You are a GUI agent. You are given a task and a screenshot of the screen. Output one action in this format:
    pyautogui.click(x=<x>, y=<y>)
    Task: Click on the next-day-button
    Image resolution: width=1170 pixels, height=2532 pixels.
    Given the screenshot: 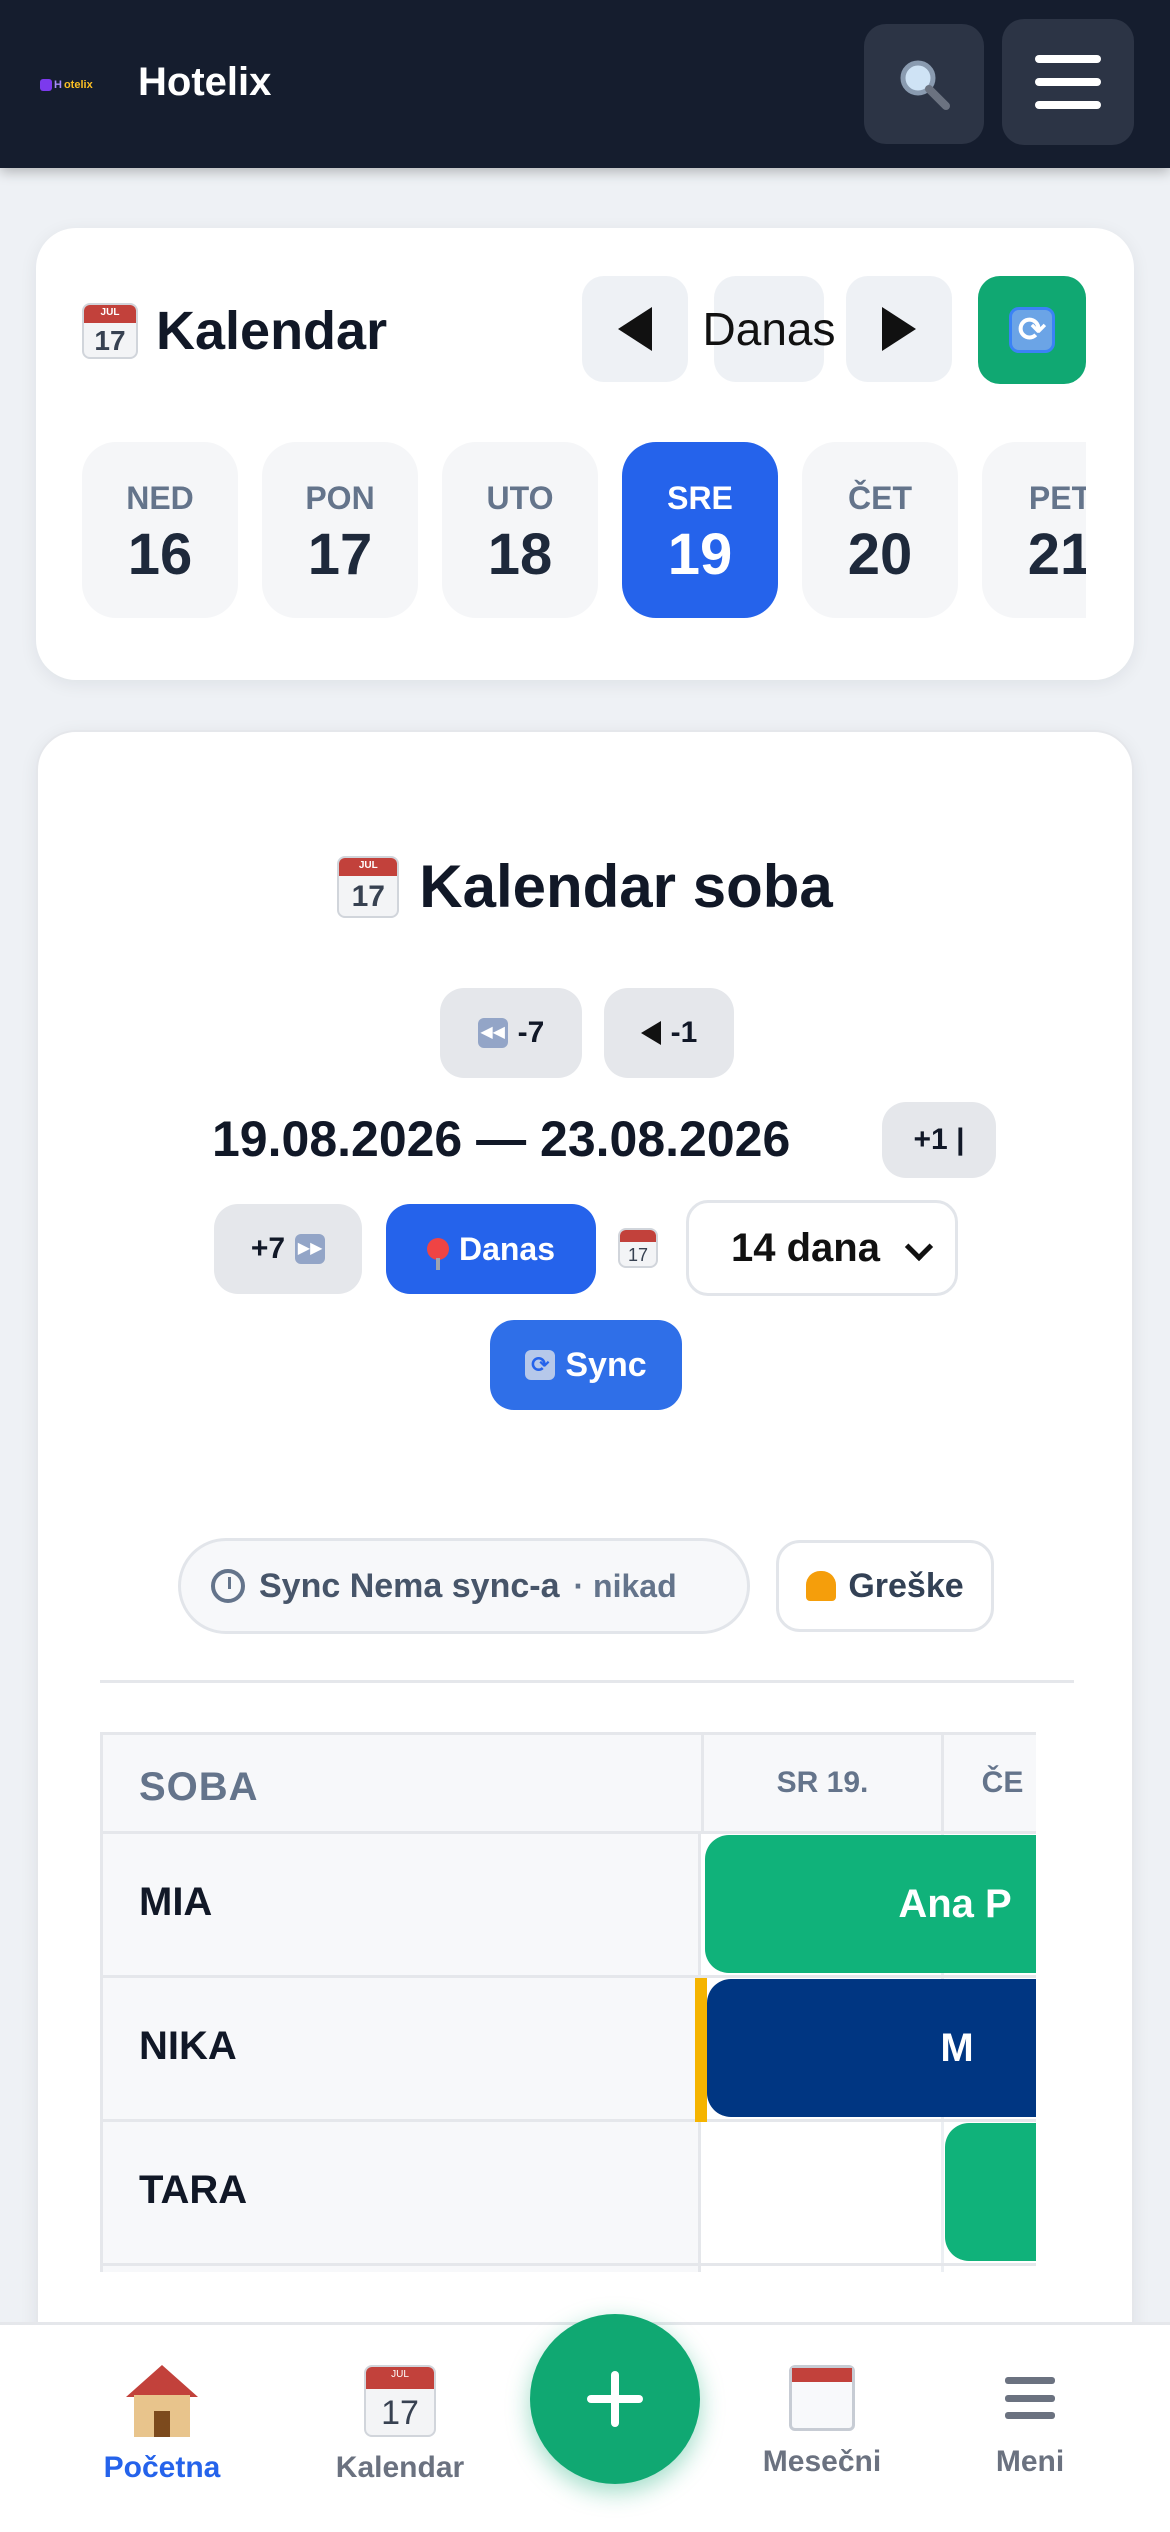 What is the action you would take?
    pyautogui.click(x=899, y=329)
    